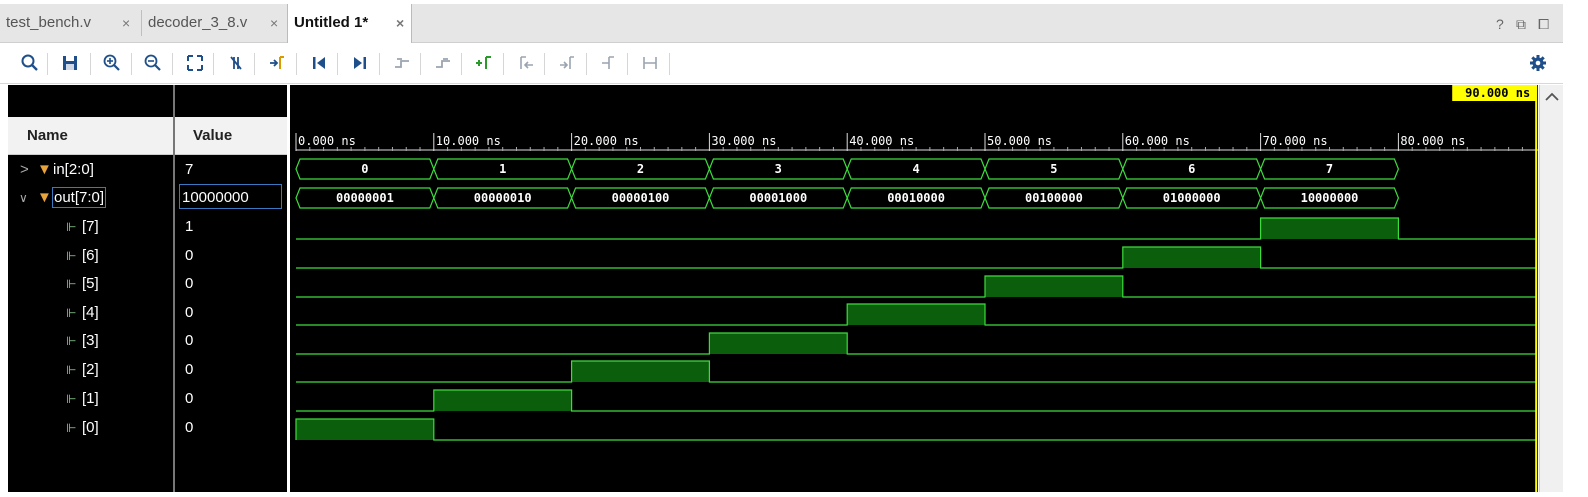 Image resolution: width=1588 pixels, height=497 pixels. Describe the element at coordinates (47, 135) in the screenshot. I see `name-column-header: Name` at that location.